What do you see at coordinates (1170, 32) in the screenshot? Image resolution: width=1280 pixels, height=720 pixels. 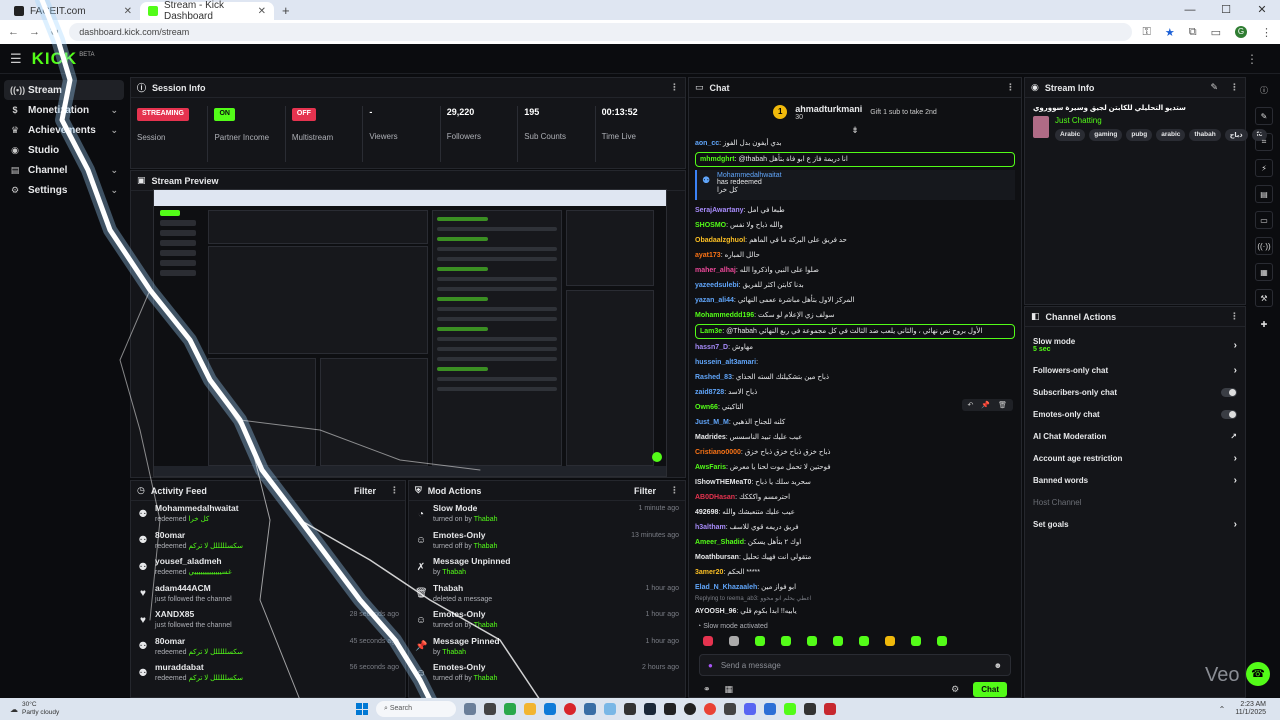 I see `bookmark-star-icon: ★` at bounding box center [1170, 32].